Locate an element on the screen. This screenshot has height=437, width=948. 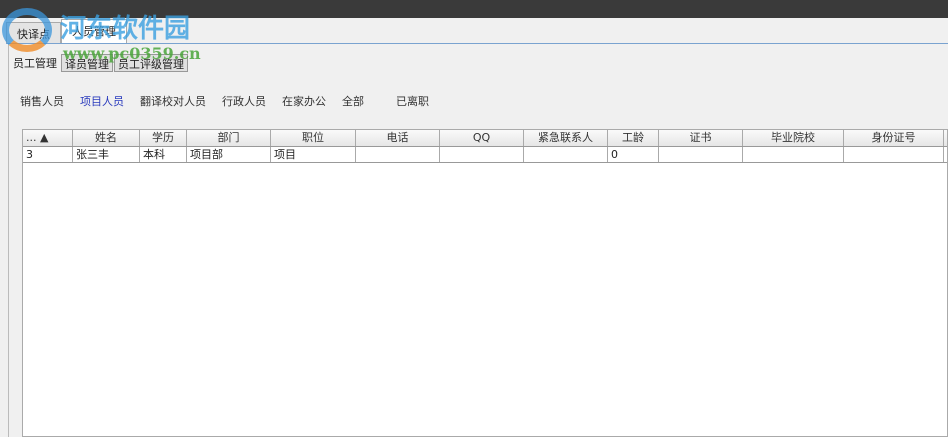
filter-home: 在家办公 is located at coordinates (304, 101).